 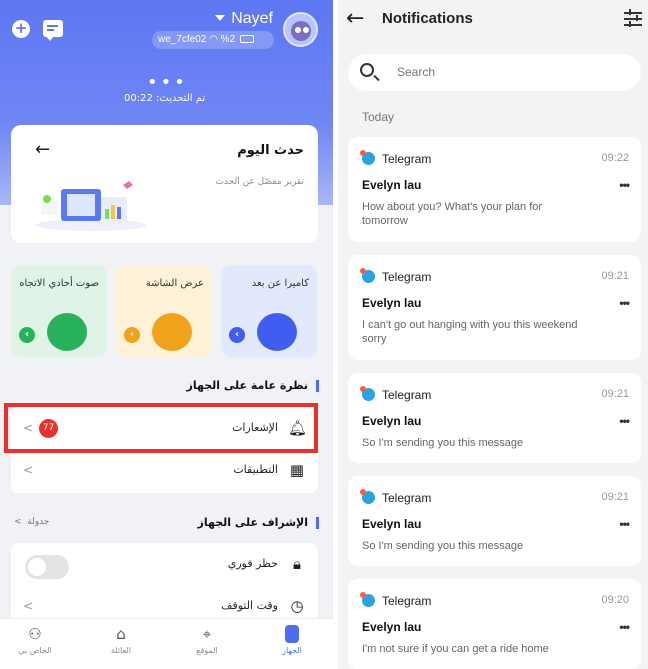 I want to click on schedule-link: < جدولة, so click(x=31, y=522).